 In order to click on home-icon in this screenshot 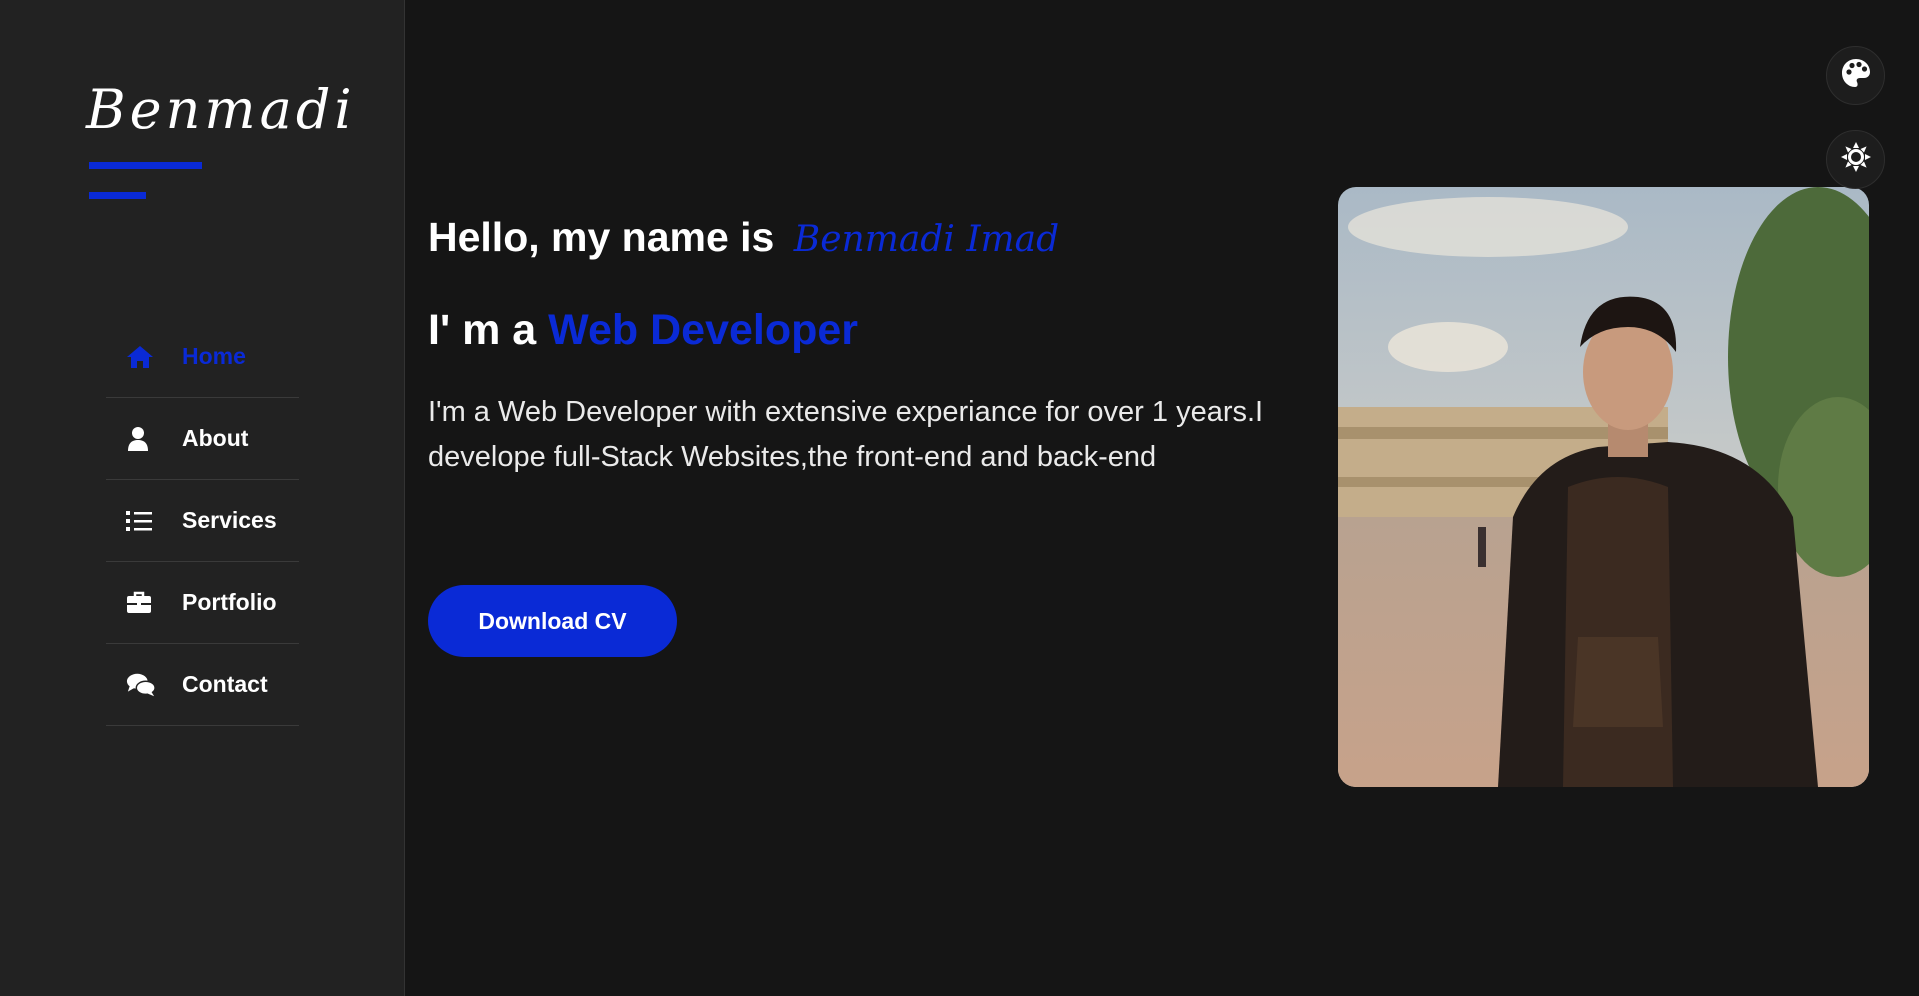, I will do `click(141, 357)`.